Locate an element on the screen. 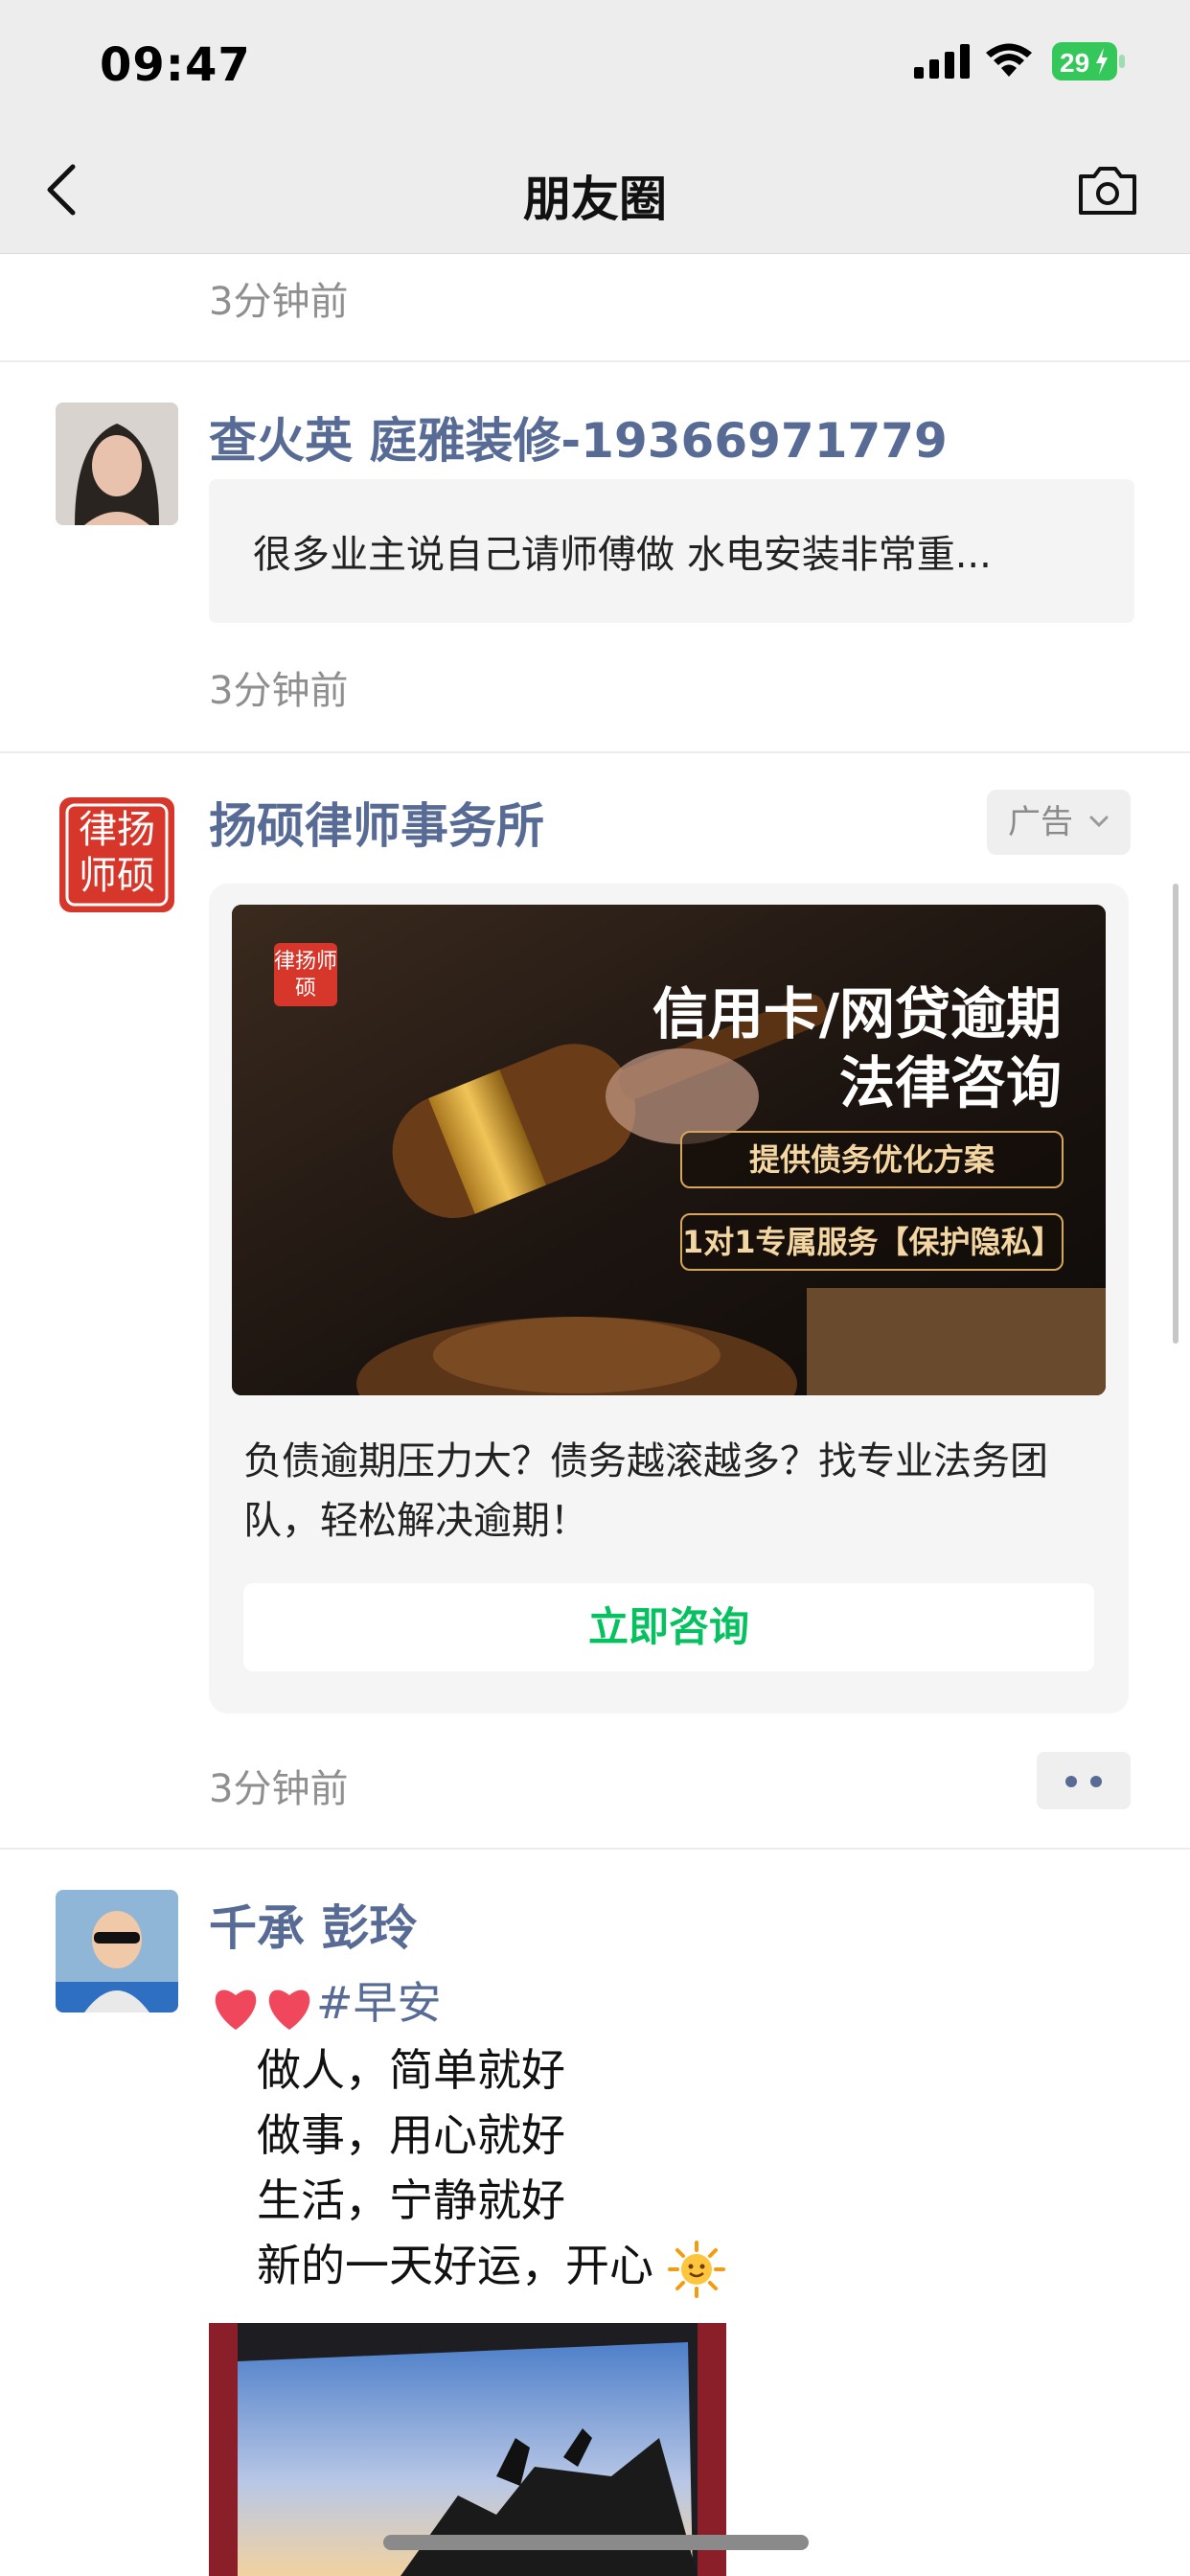 The height and width of the screenshot is (2576, 1190). ad-label: 广告 is located at coordinates (1059, 822).